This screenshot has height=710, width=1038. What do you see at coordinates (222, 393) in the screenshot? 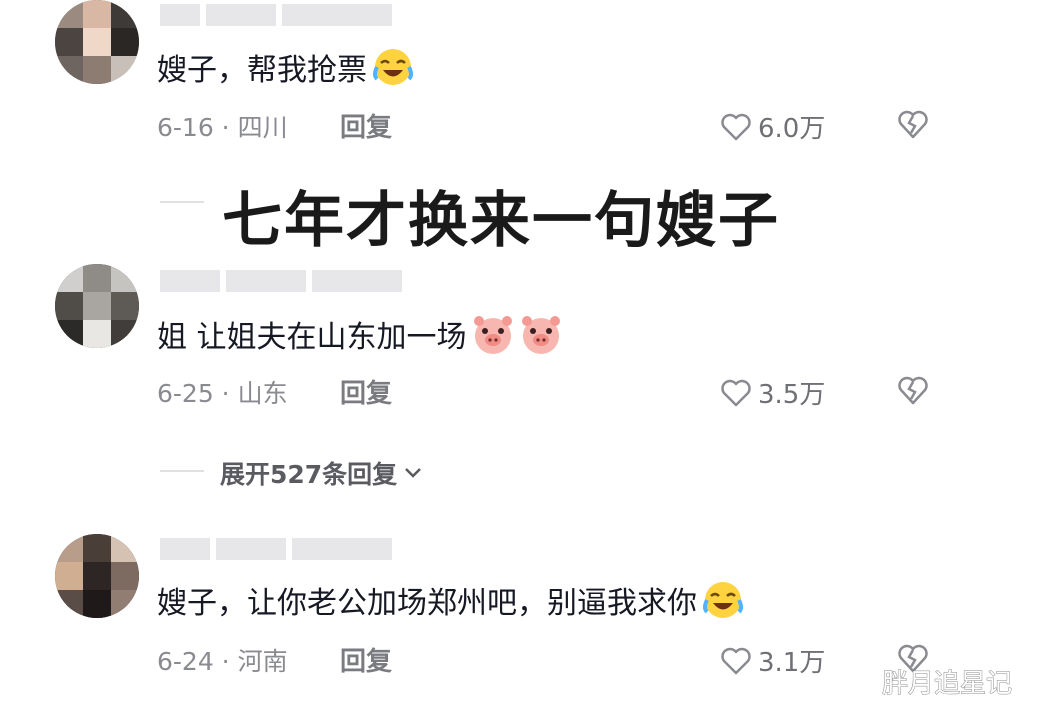
I see `comment-date-location: 6-25 · 山东` at bounding box center [222, 393].